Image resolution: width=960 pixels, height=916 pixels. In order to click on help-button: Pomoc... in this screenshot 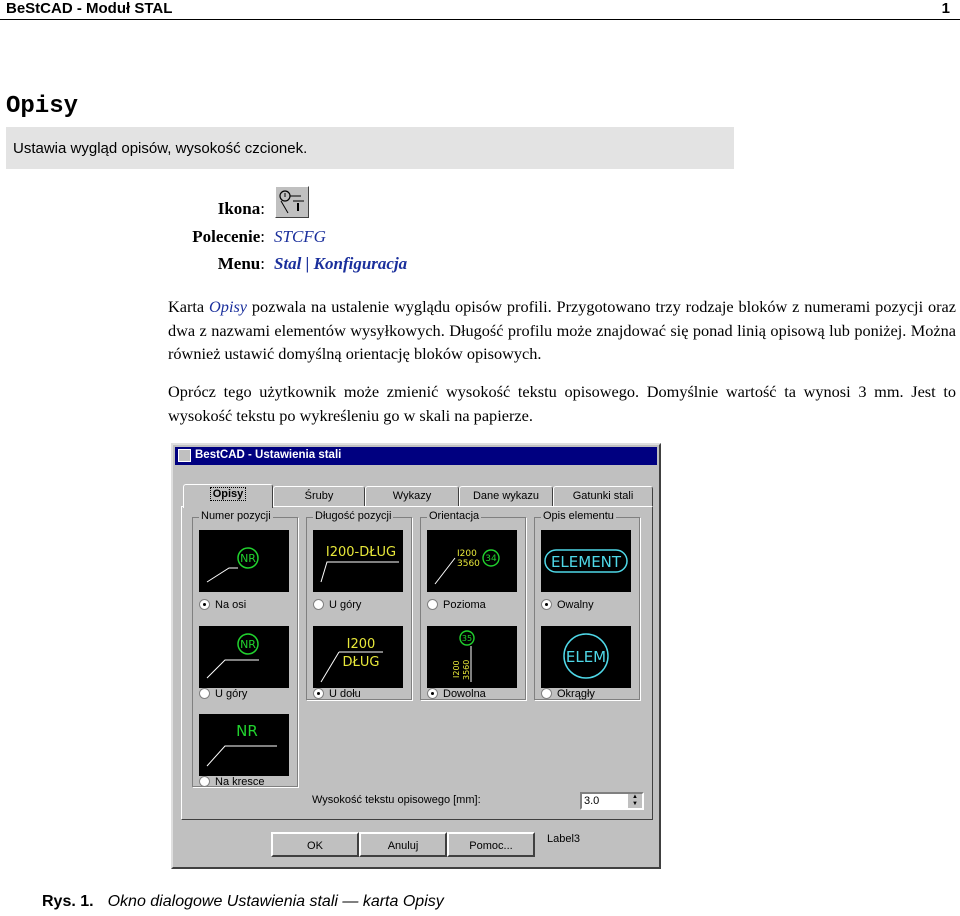, I will do `click(491, 844)`.